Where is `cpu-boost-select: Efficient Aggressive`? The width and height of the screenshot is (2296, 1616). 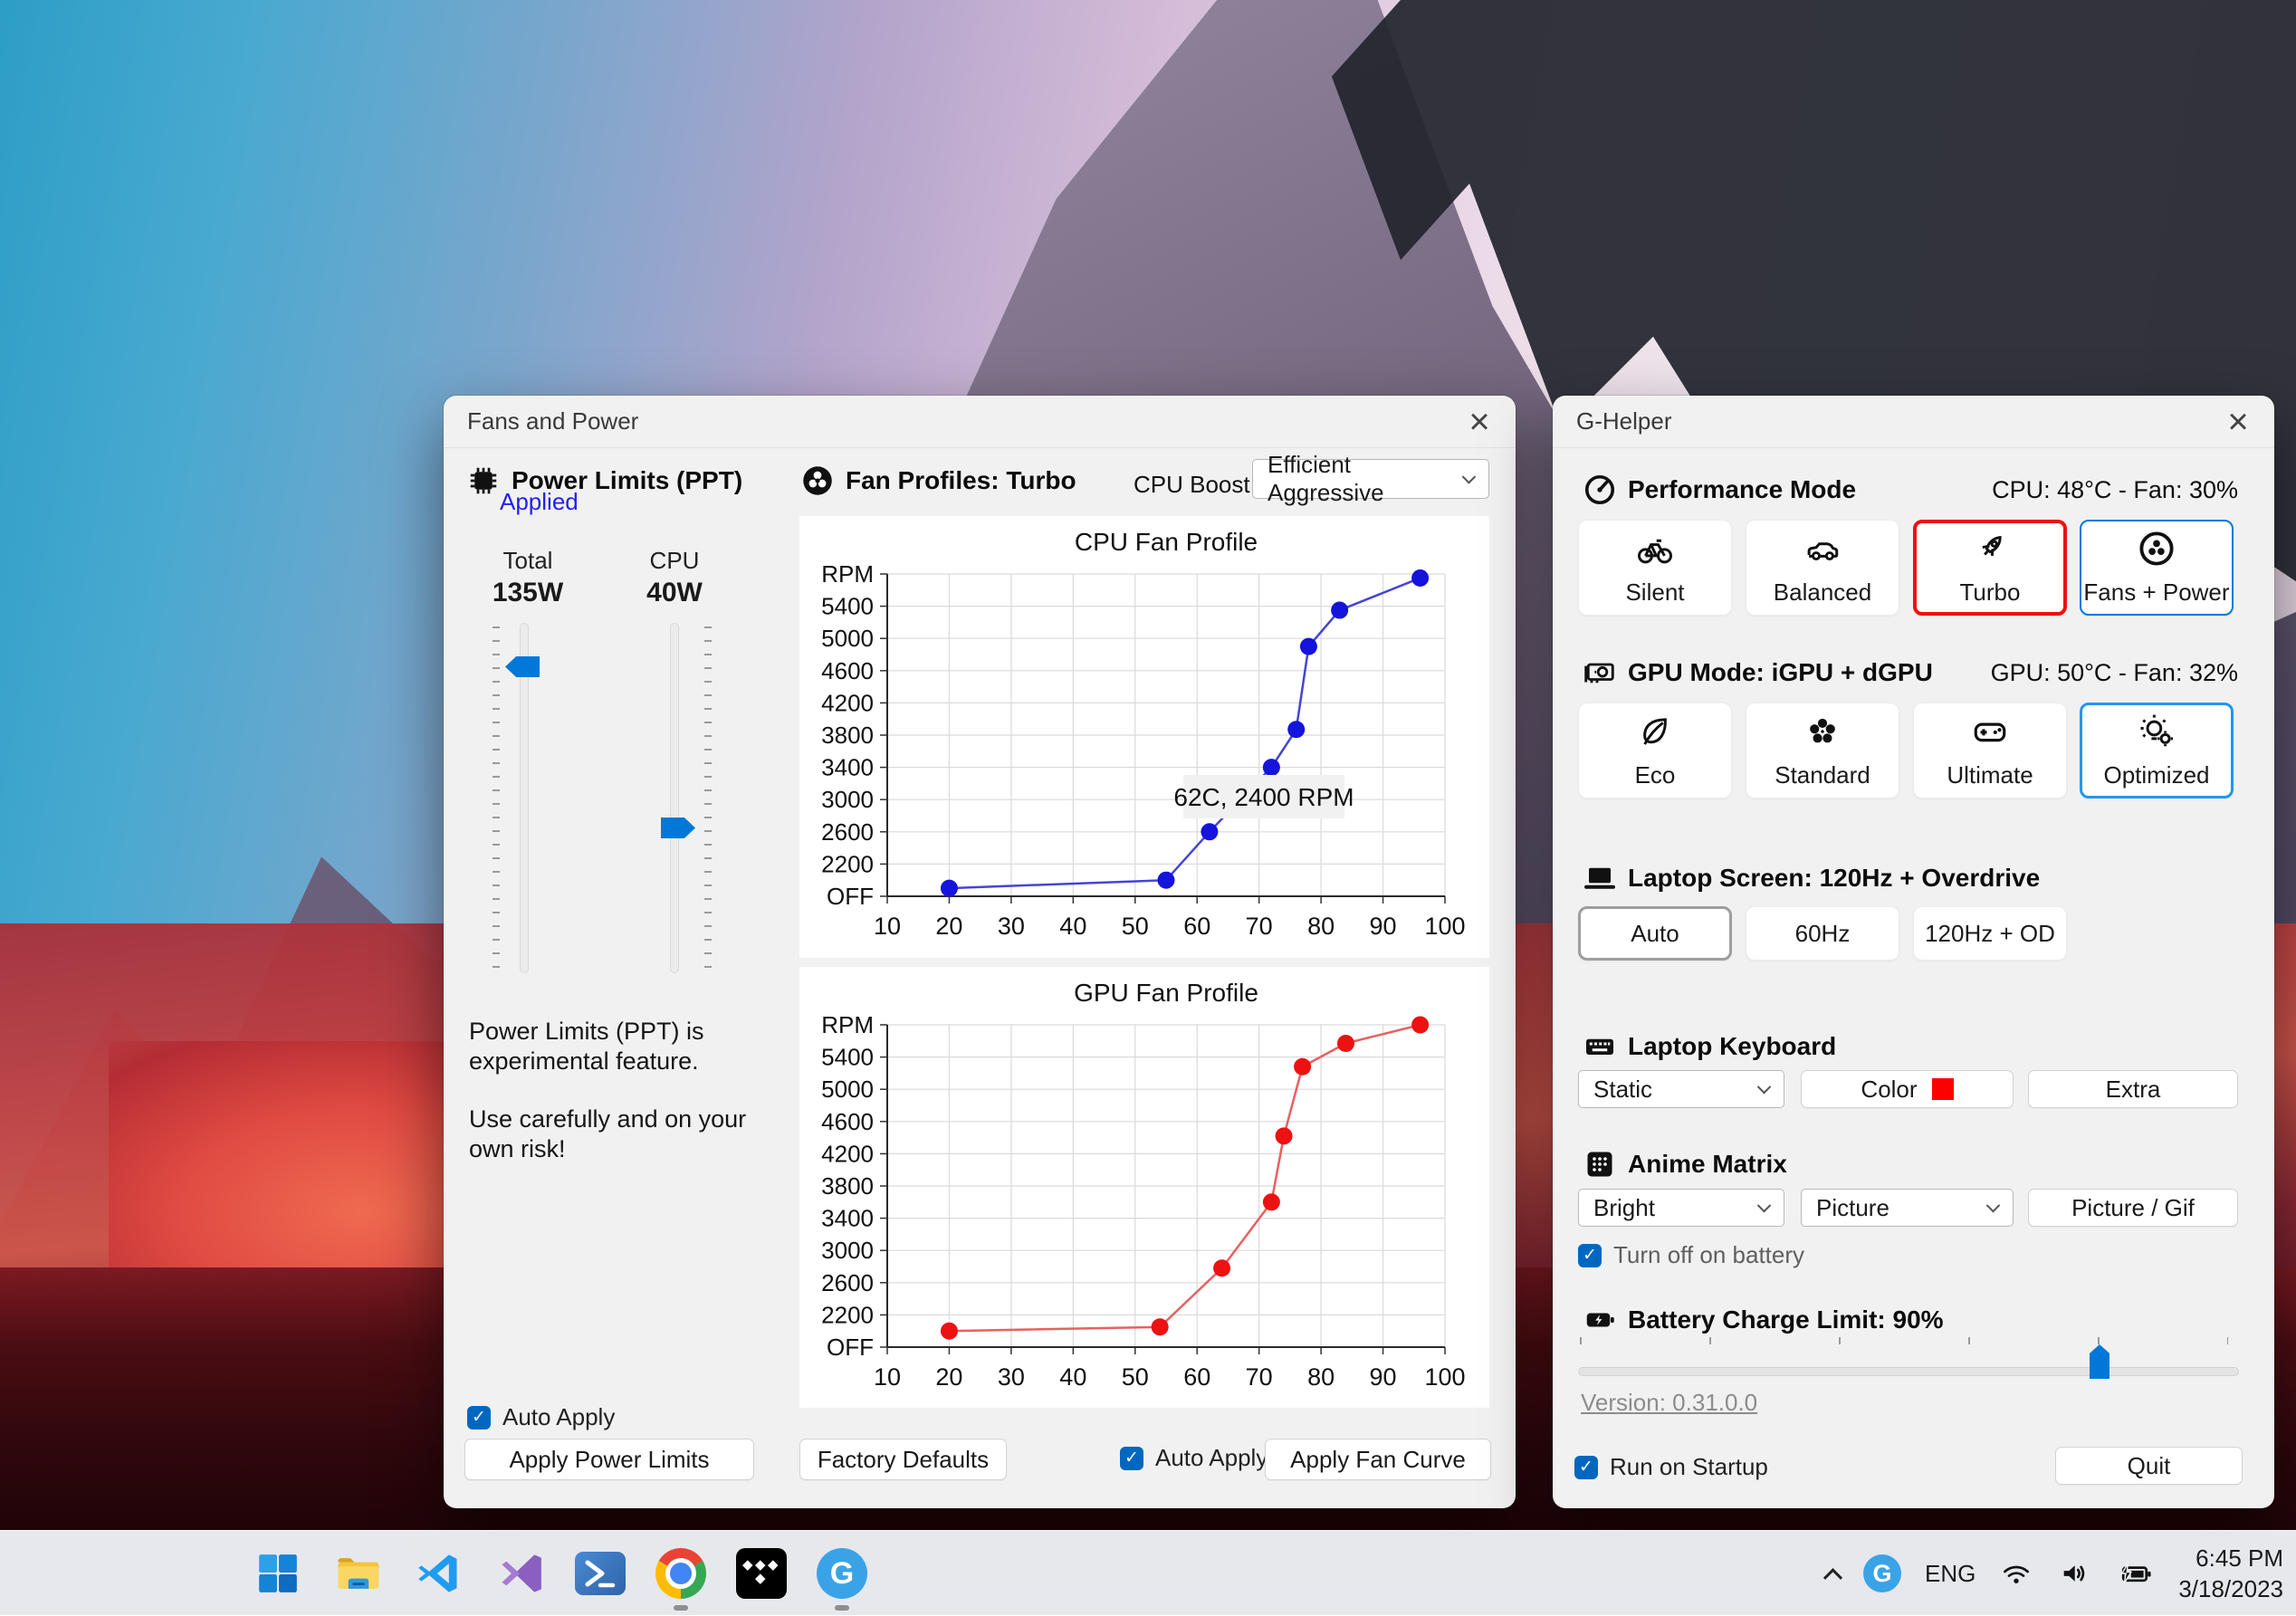
cpu-boost-select: Efficient Aggressive is located at coordinates (1370, 478).